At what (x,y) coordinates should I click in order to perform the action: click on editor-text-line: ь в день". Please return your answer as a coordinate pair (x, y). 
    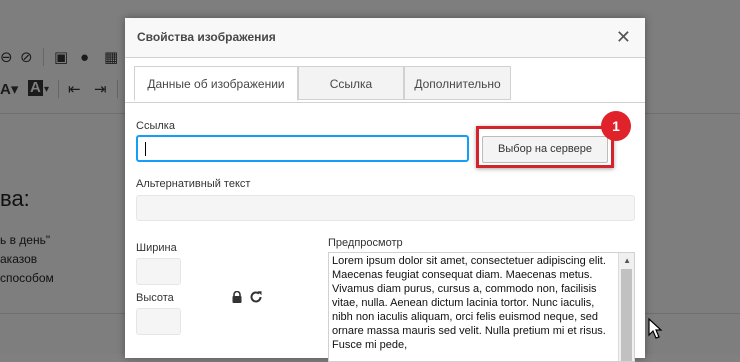
    Looking at the image, I should click on (25, 240).